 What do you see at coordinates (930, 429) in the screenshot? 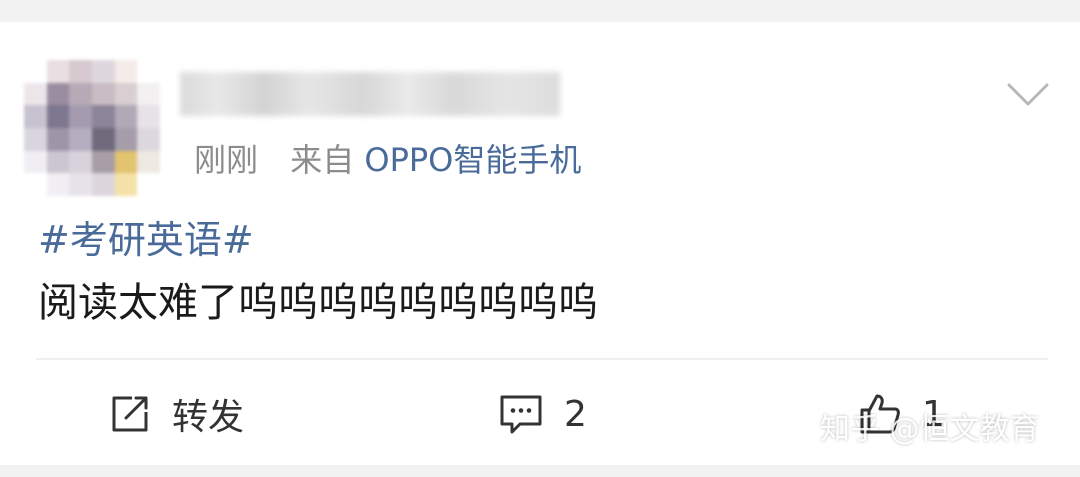
I see `watermark: 知乎 @恒文教育` at bounding box center [930, 429].